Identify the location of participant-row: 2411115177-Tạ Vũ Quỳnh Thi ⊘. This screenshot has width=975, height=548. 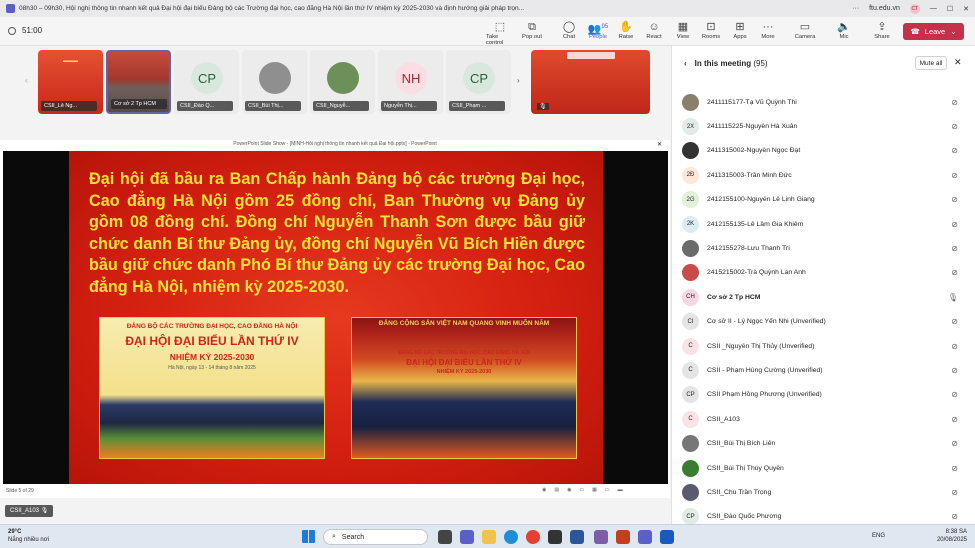
(823, 102).